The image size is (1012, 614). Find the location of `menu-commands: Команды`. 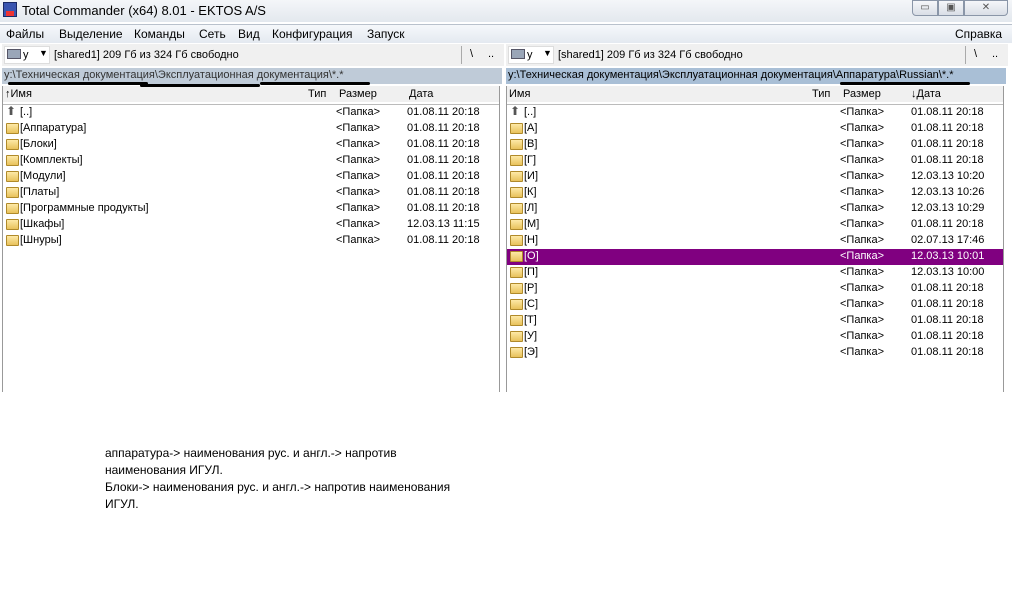

menu-commands: Команды is located at coordinates (159, 34).